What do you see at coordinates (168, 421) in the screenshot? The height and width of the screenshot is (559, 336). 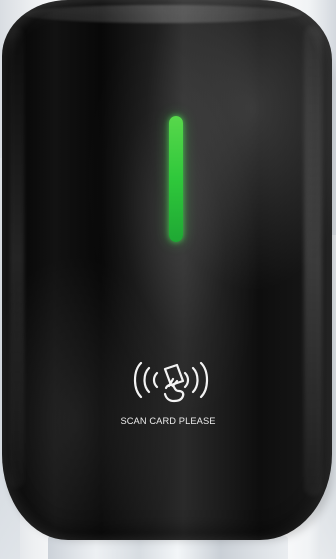 I see `scan-card-text: SCAN CARD PLEASE` at bounding box center [168, 421].